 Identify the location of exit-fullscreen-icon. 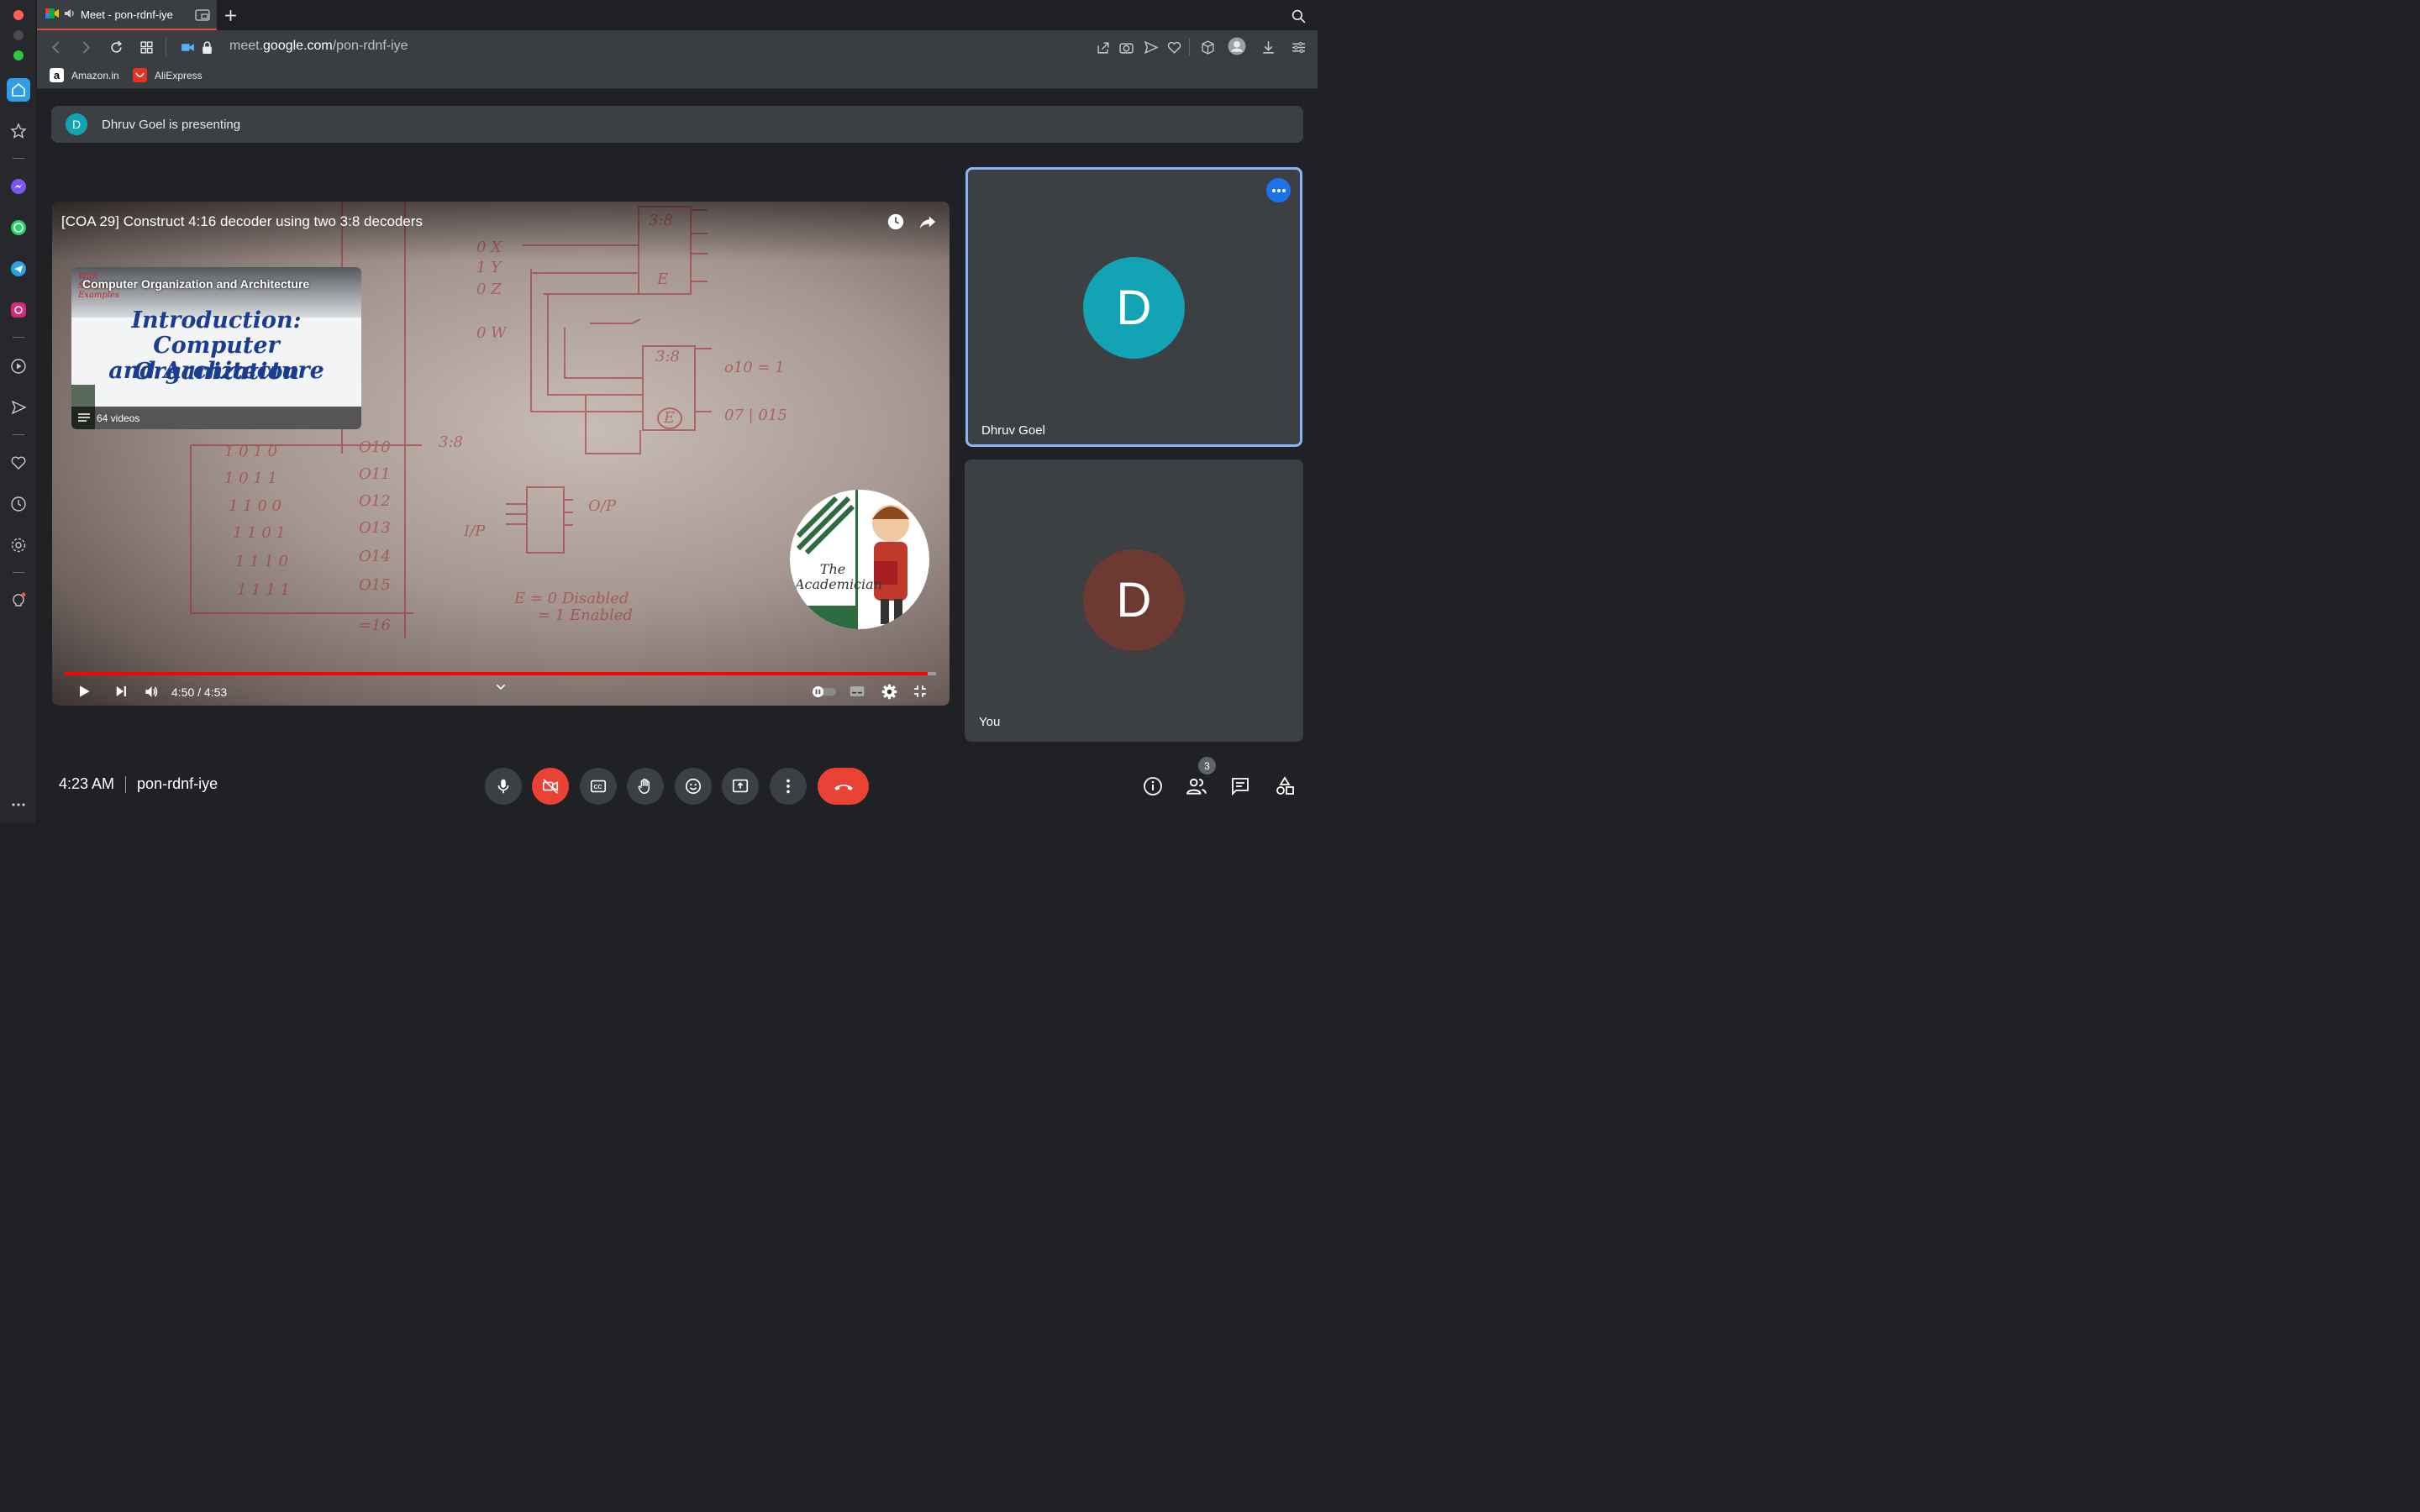
(920, 691).